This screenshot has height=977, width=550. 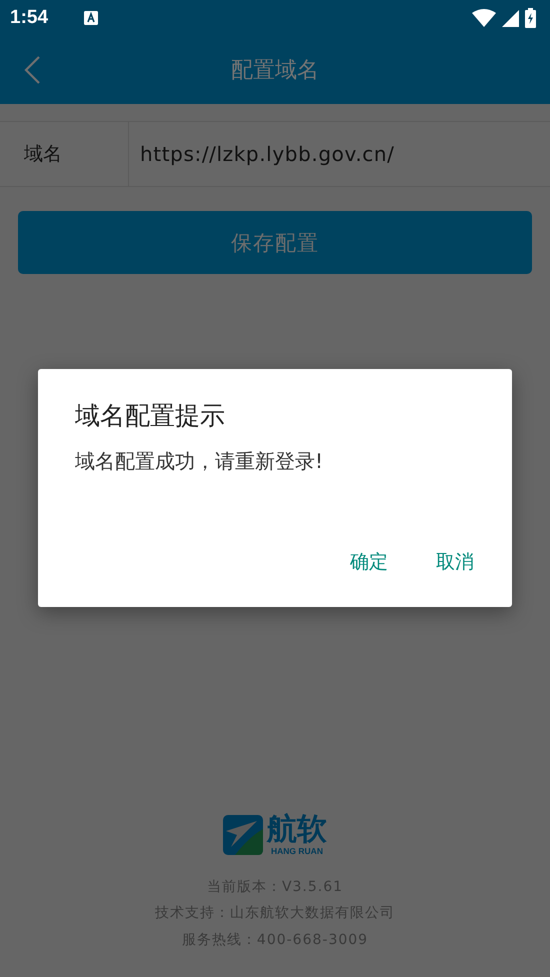 What do you see at coordinates (339, 154) in the screenshot?
I see `domain-input: https://lzkp.lybb.gov.cn/` at bounding box center [339, 154].